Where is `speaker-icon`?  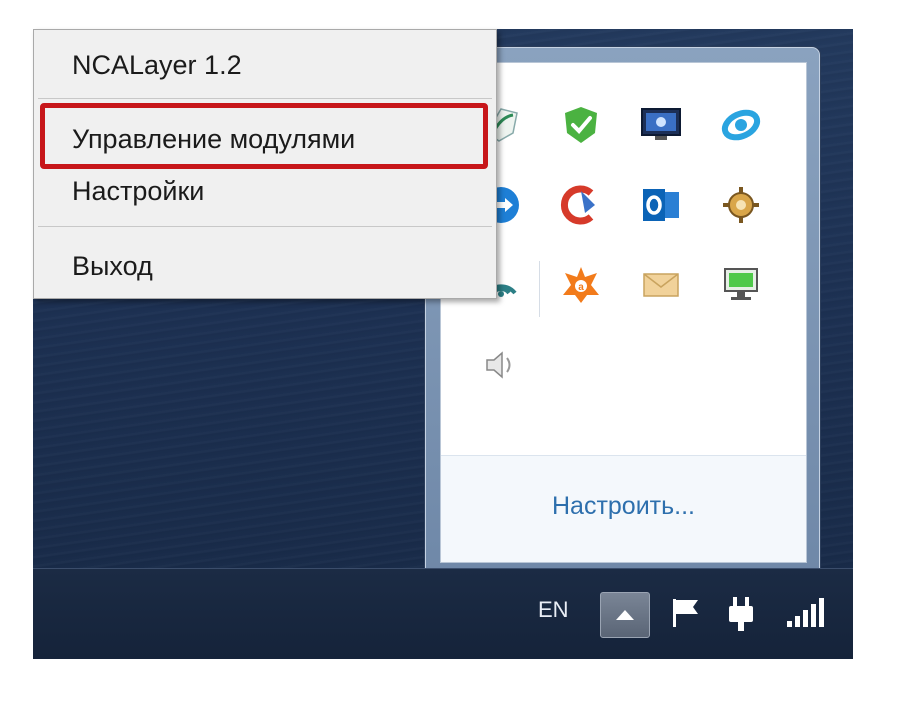
speaker-icon is located at coordinates (501, 365).